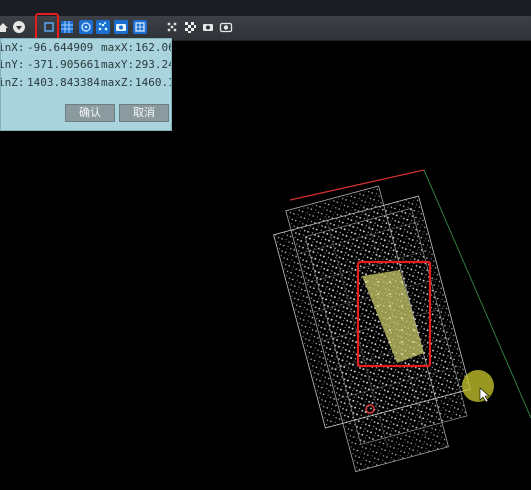  What do you see at coordinates (140, 27) in the screenshot?
I see `frame-icon` at bounding box center [140, 27].